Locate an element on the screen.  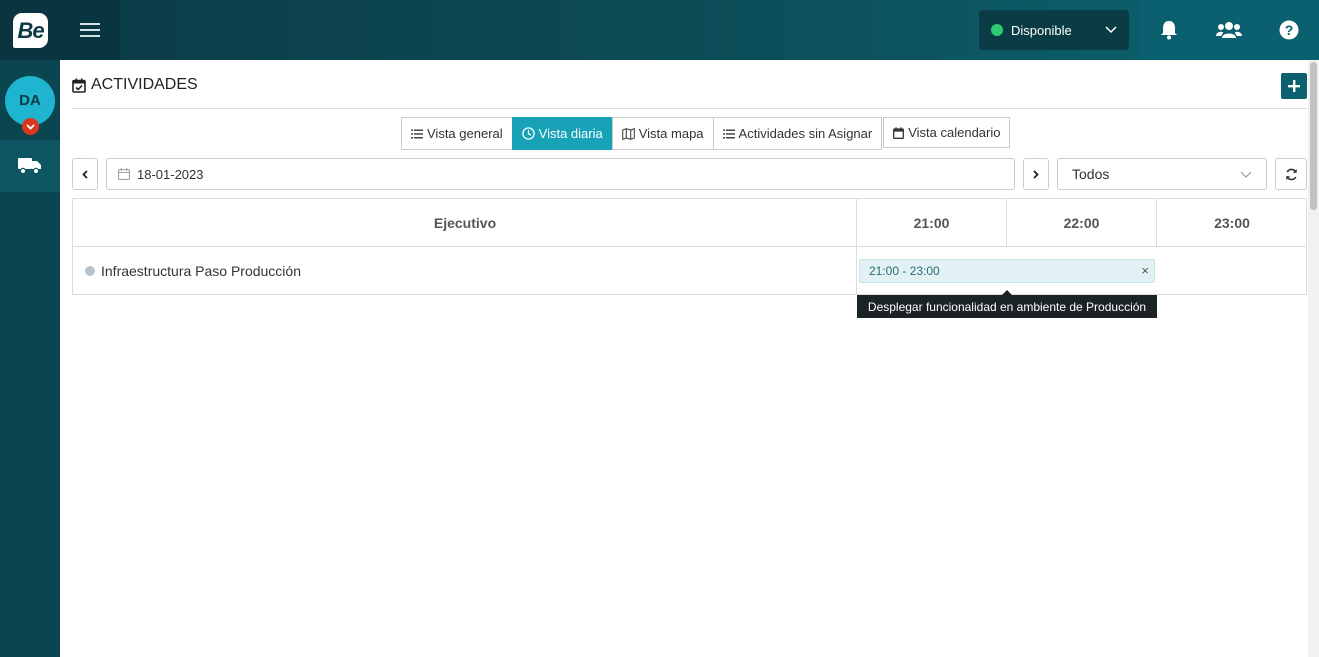
event-remove-button: × is located at coordinates (1145, 271).